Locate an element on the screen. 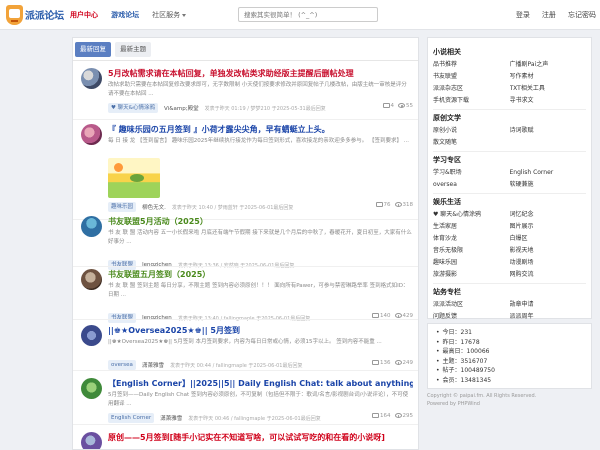 The width and height of the screenshot is (600, 450). post-stats: 136 249 is located at coordinates (392, 363).